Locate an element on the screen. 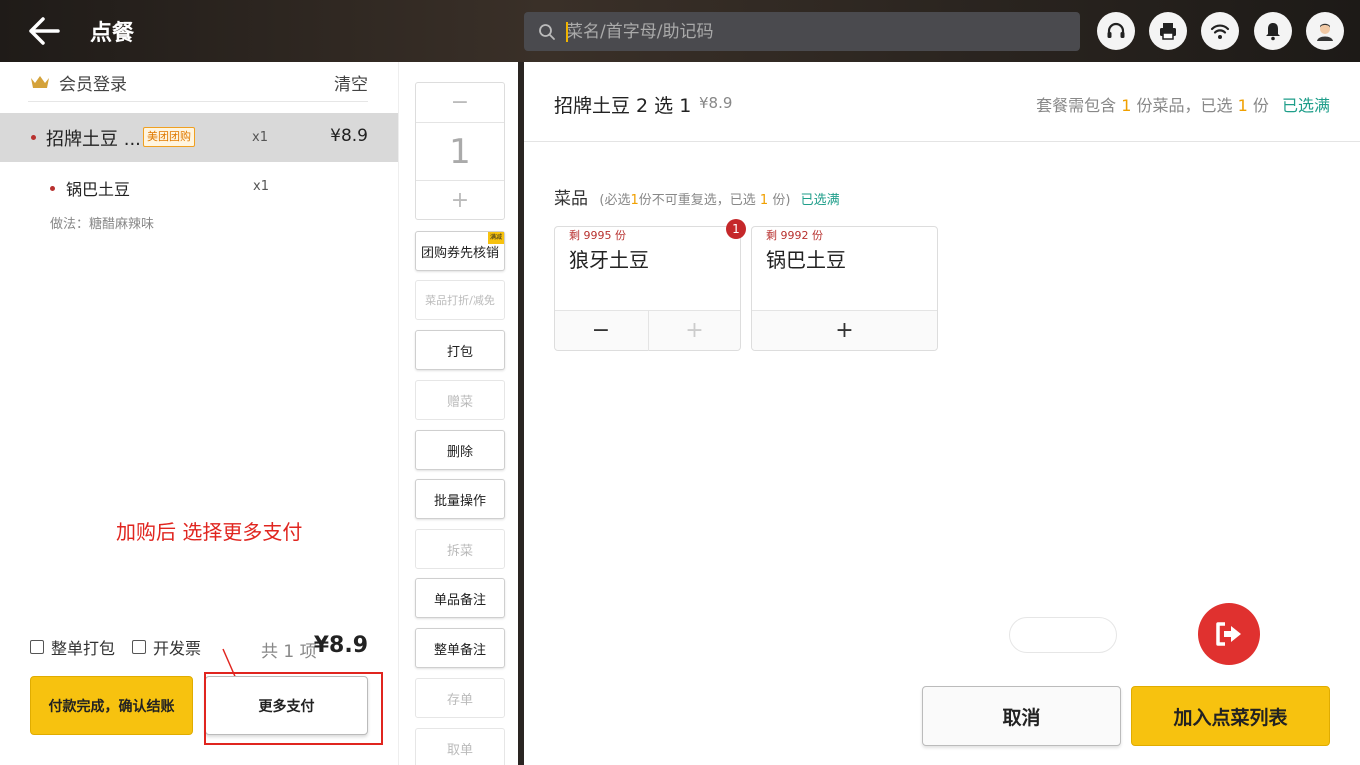 The image size is (1360, 765). req-full-status: 已选满 is located at coordinates (1305, 105).